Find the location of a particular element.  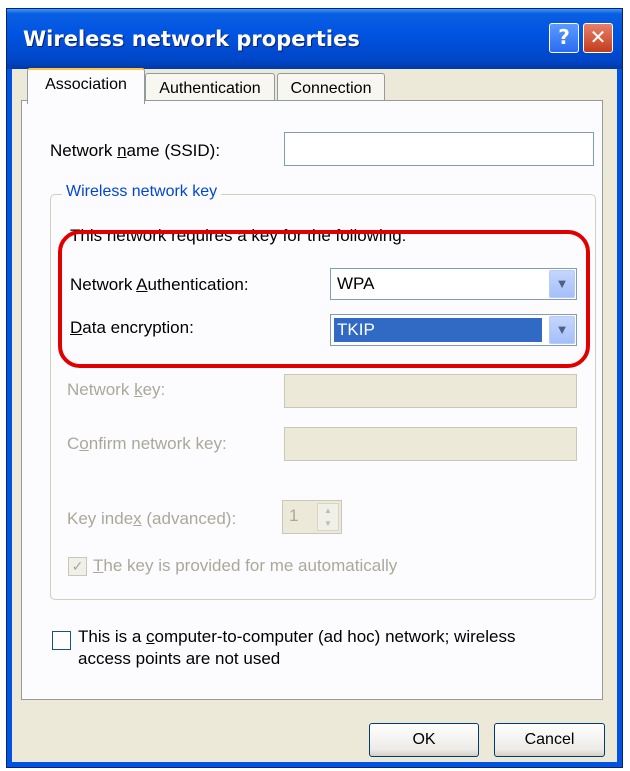

auto-key-label: The key is provided for me automatically is located at coordinates (245, 565).